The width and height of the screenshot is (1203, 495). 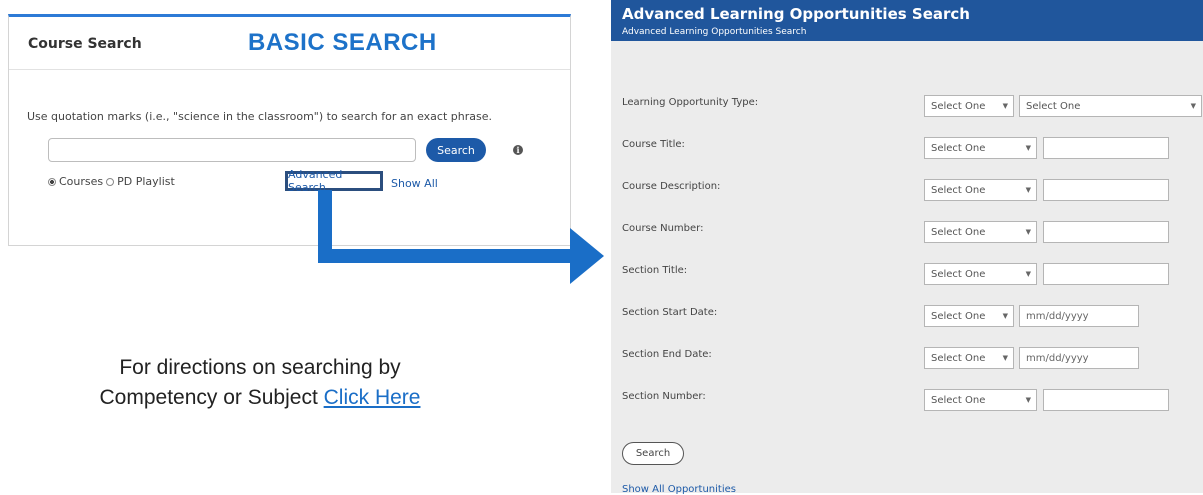 I want to click on section-number-operator-select: Select One ▼, so click(x=980, y=400).